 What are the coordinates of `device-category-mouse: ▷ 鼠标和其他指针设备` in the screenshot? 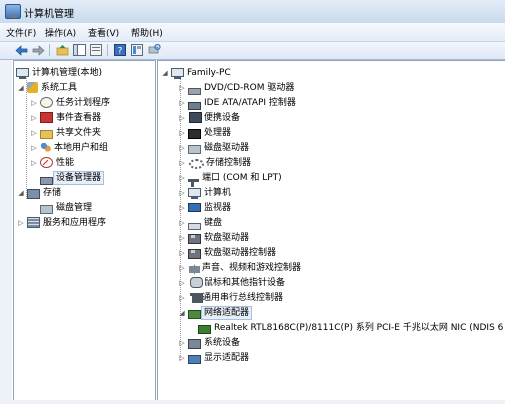 It's located at (231, 282).